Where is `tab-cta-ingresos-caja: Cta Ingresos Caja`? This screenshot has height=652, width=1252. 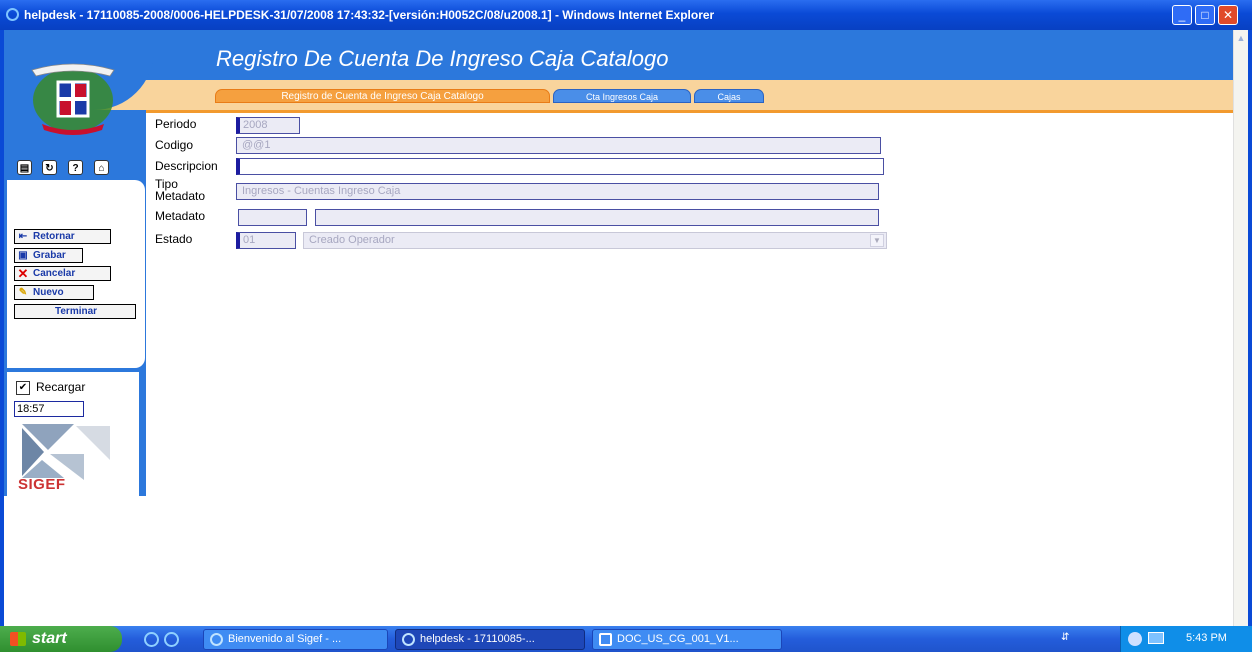
tab-cta-ingresos-caja: Cta Ingresos Caja is located at coordinates (622, 96).